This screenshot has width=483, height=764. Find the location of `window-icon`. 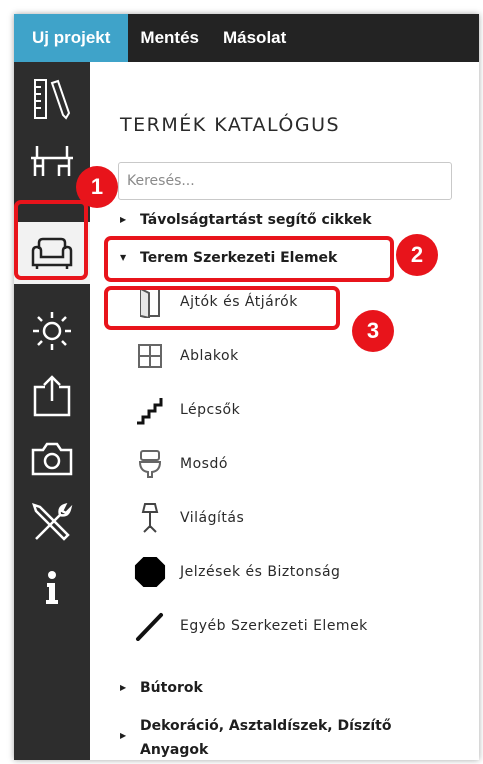

window-icon is located at coordinates (150, 356).